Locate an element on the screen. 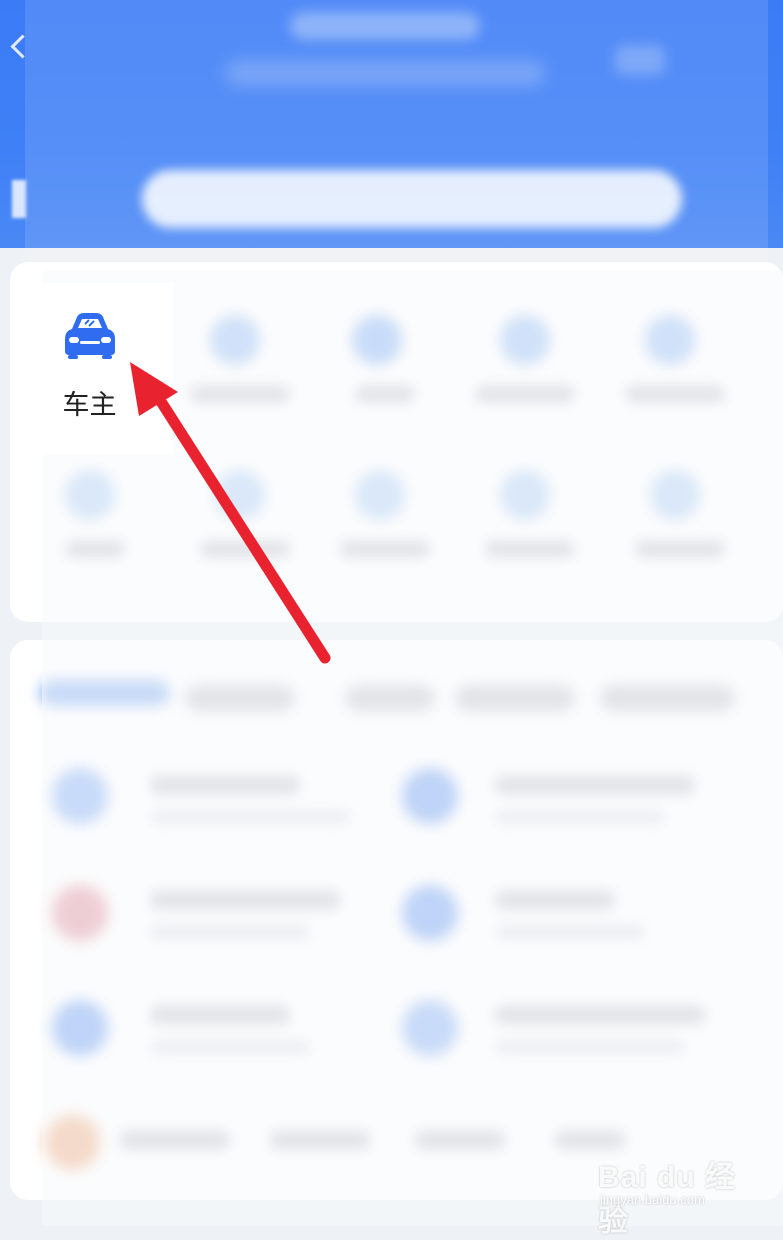  baidu-watermark: Bai du 经验 jingyan.baidu.com is located at coordinates (678, 1190).